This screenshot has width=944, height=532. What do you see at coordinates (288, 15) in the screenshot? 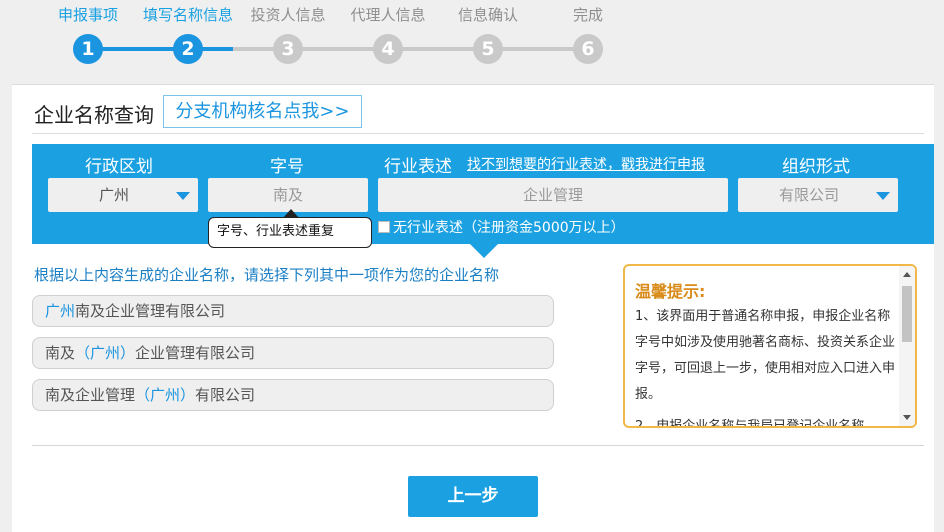
I see `step-label-3: 投资人信息` at bounding box center [288, 15].